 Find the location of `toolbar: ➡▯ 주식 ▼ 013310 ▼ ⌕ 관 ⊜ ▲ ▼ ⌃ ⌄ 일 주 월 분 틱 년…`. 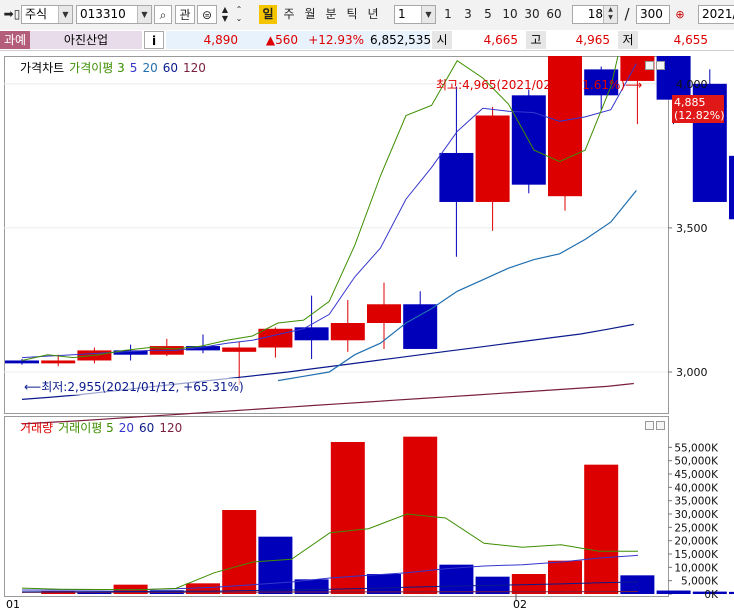

toolbar: ➡▯ 주식 ▼ 013310 ▼ ⌕ 관 ⊜ ▲ ▼ ⌃ ⌄ 일 주 월 분 틱 년… is located at coordinates (367, 15).